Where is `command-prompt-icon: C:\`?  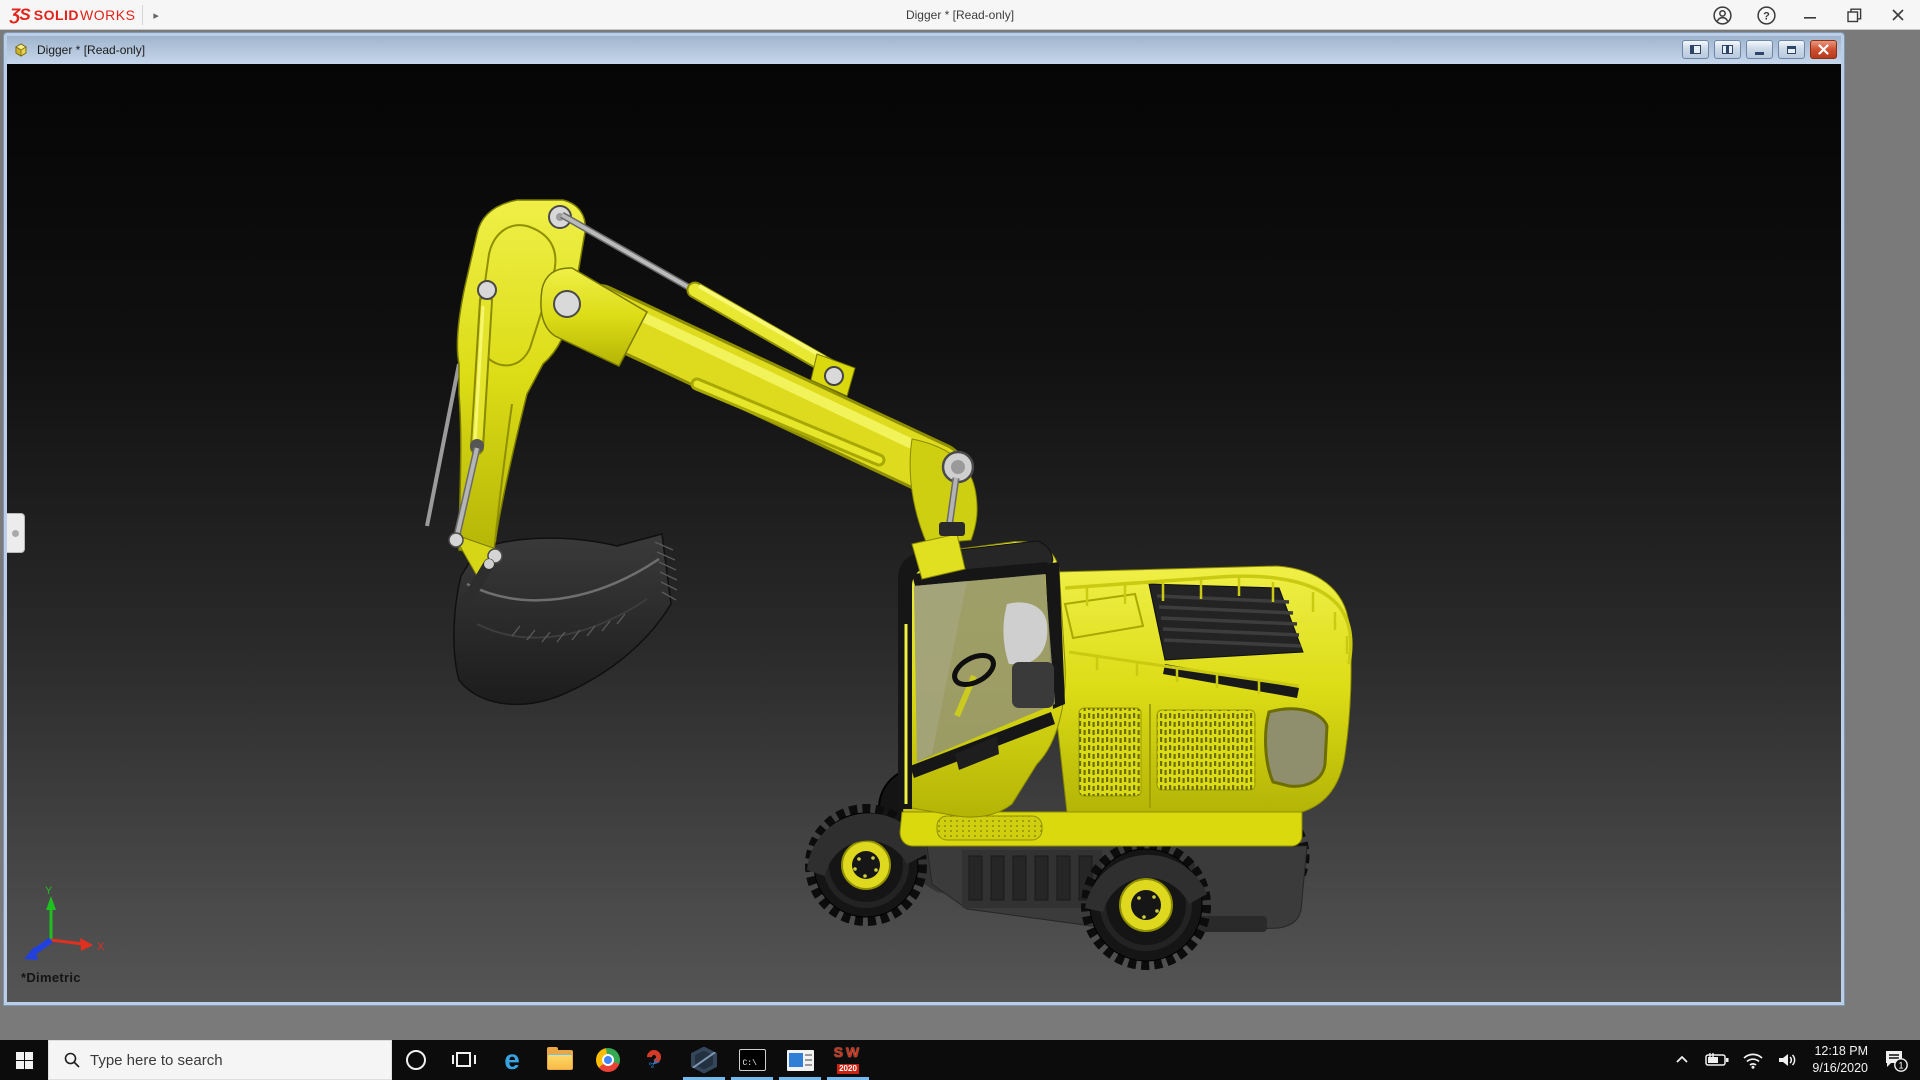 command-prompt-icon: C:\ is located at coordinates (752, 1060).